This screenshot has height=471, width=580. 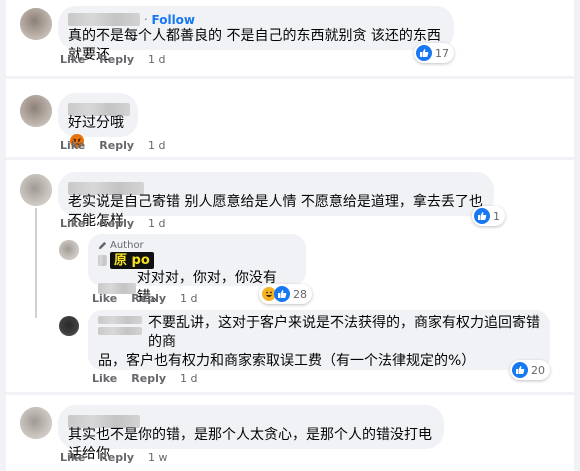 I want to click on reply-text-line2: 品，客户也有权力和商家索取误工费（有一个法律规定的%）, so click(x=287, y=361).